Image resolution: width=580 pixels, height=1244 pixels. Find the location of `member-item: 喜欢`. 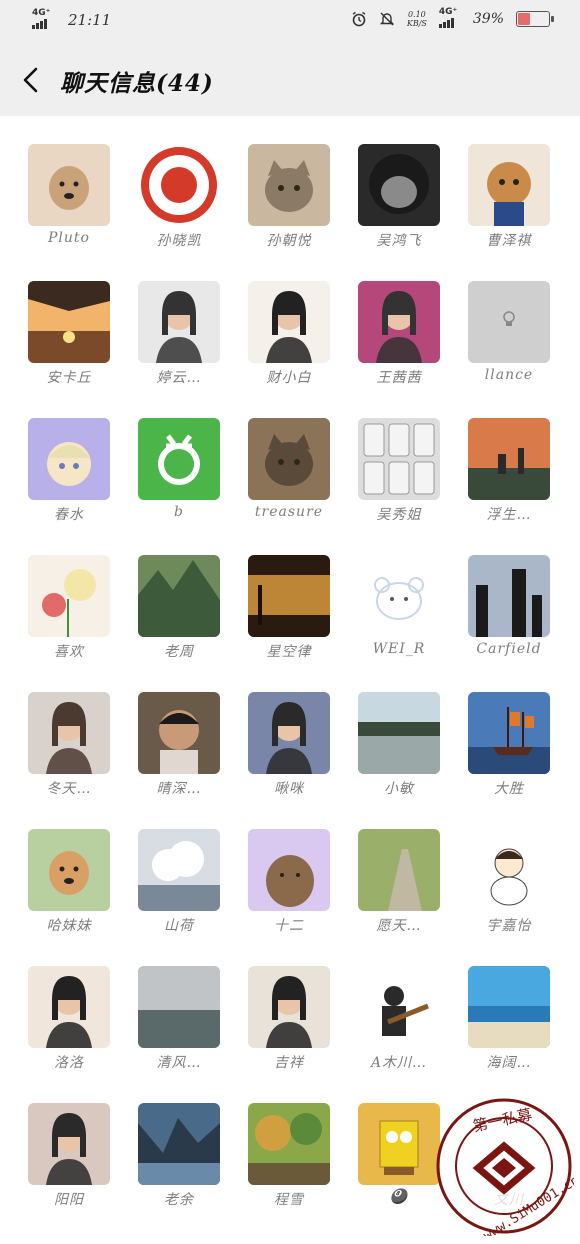

member-item: 喜欢 is located at coordinates (69, 593).